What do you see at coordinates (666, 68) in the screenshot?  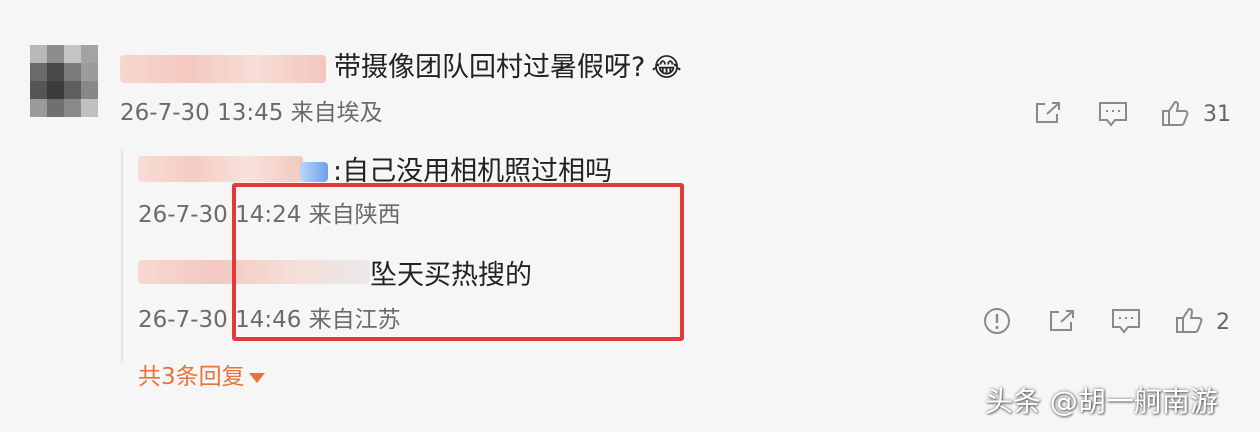 I see `laughing-emoji-icon: 😂` at bounding box center [666, 68].